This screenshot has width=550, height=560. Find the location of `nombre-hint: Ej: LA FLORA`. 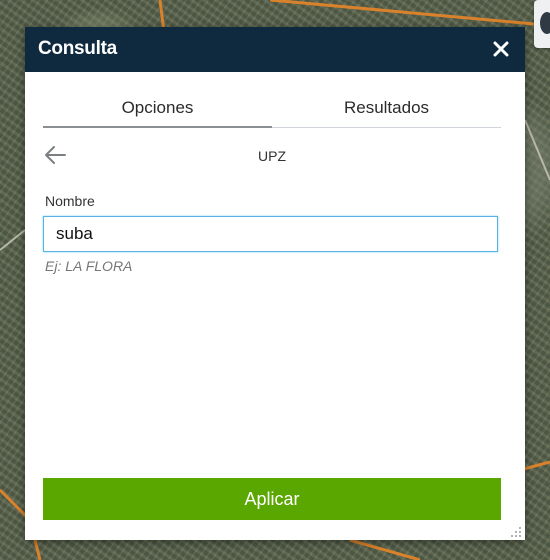

nombre-hint: Ej: LA FLORA is located at coordinates (89, 266).